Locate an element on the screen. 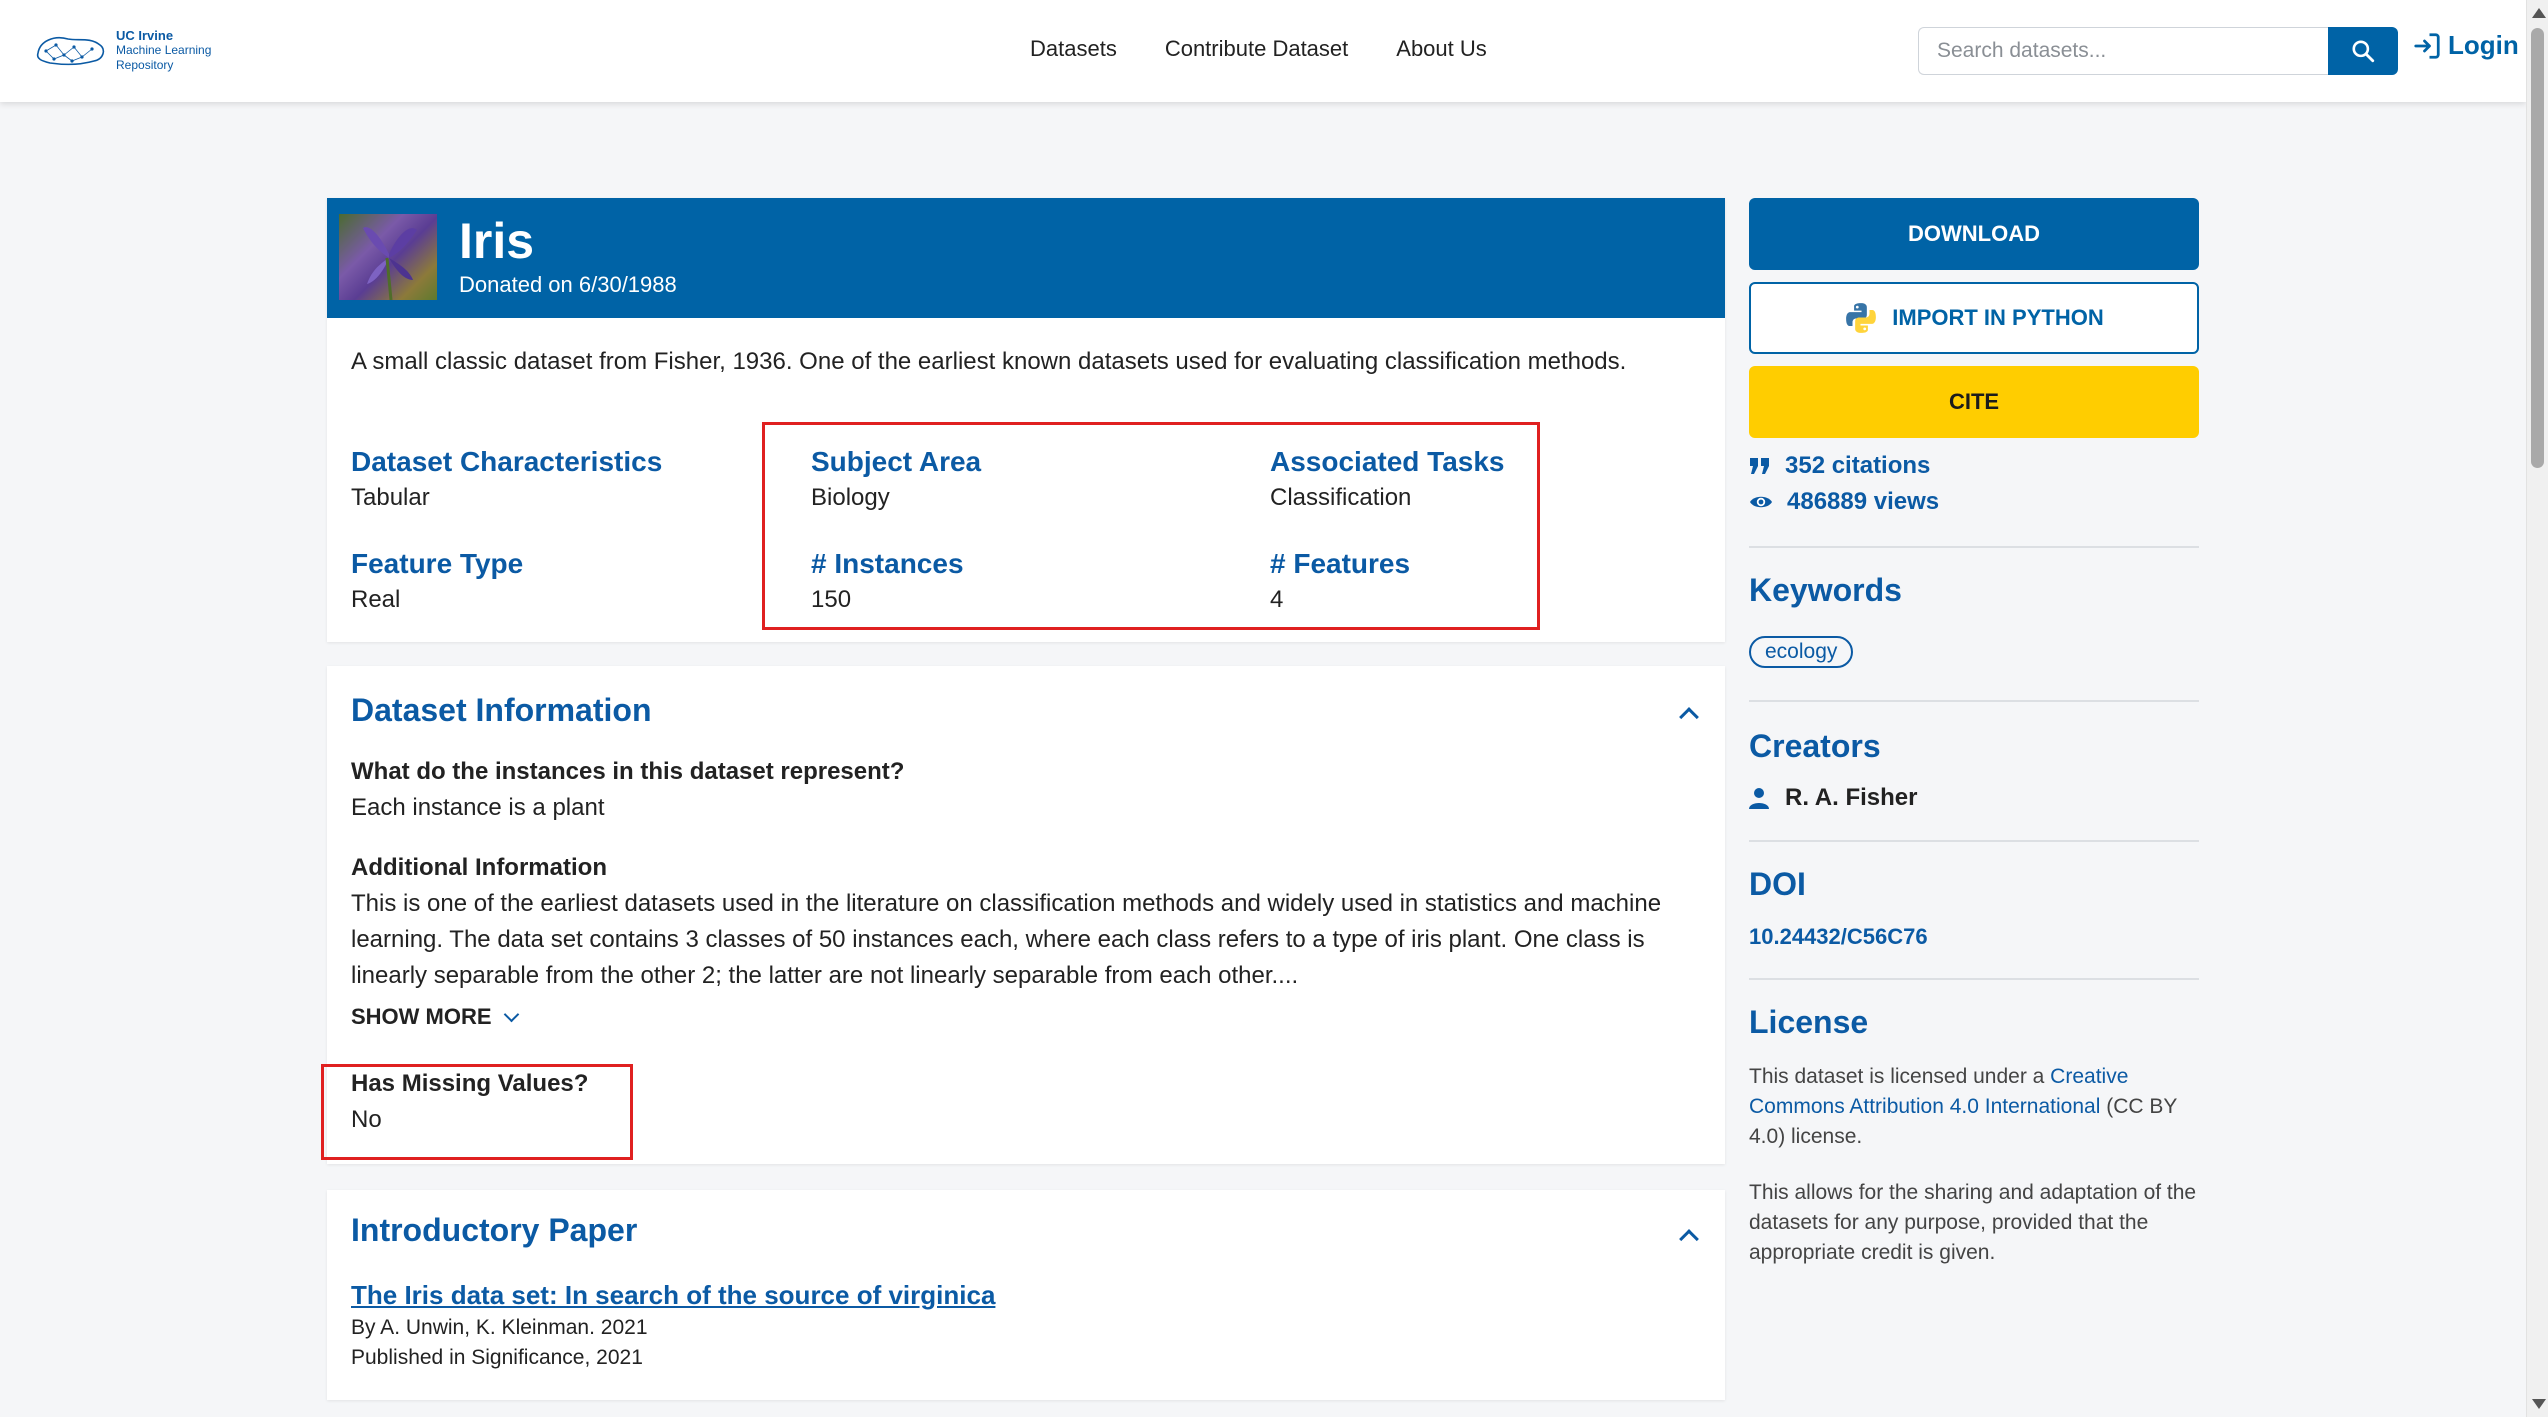  login-icon is located at coordinates (2427, 45).